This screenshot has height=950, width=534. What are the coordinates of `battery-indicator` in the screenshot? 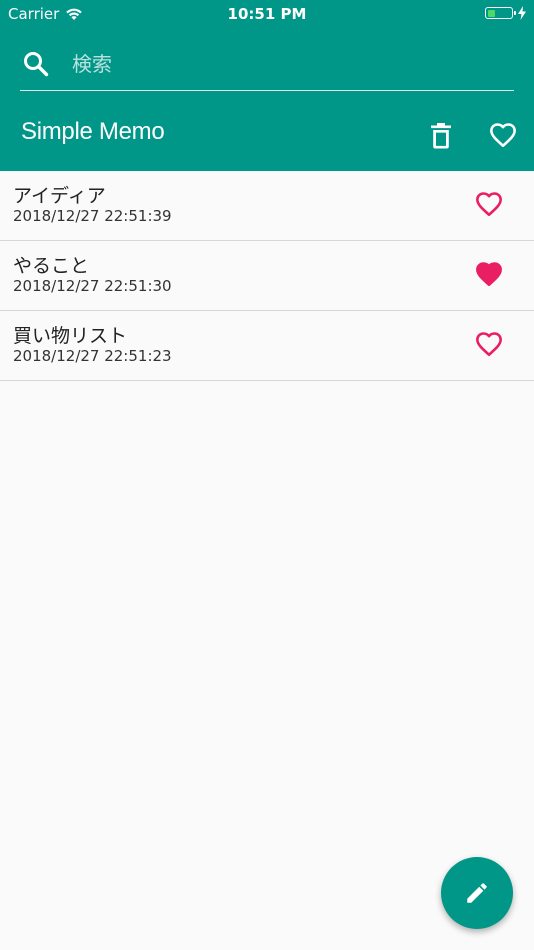 It's located at (506, 13).